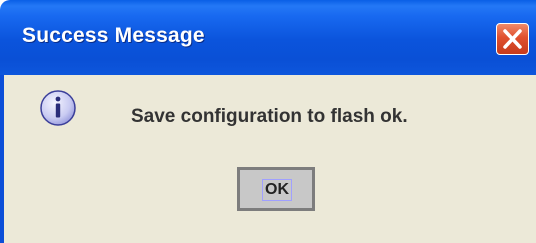  I want to click on close-button, so click(512, 39).